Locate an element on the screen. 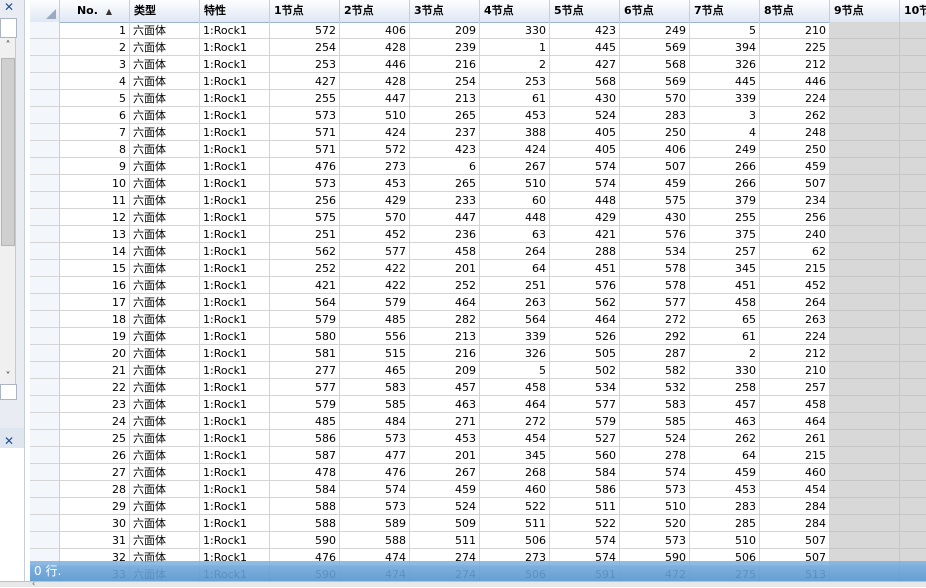 The width and height of the screenshot is (926, 588). table-cell: 8 is located at coordinates (95, 149).